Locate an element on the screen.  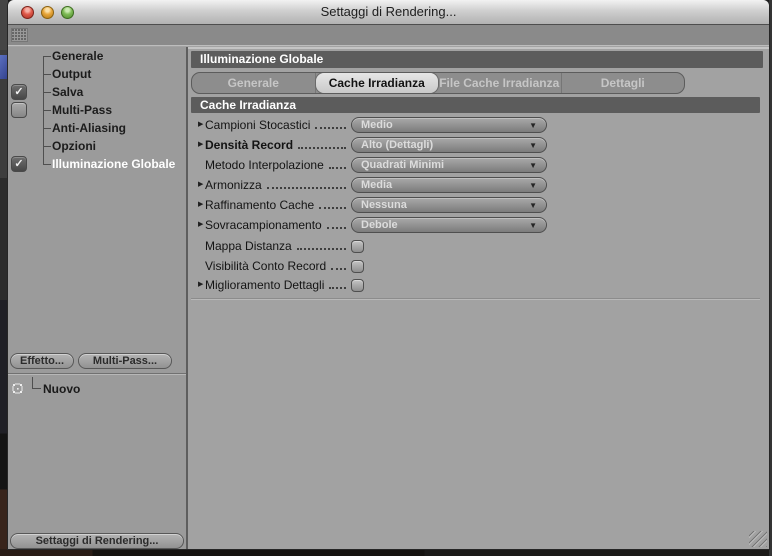
tab-file-cache-irradianza: File Cache Irradianza is located at coordinates (500, 83).